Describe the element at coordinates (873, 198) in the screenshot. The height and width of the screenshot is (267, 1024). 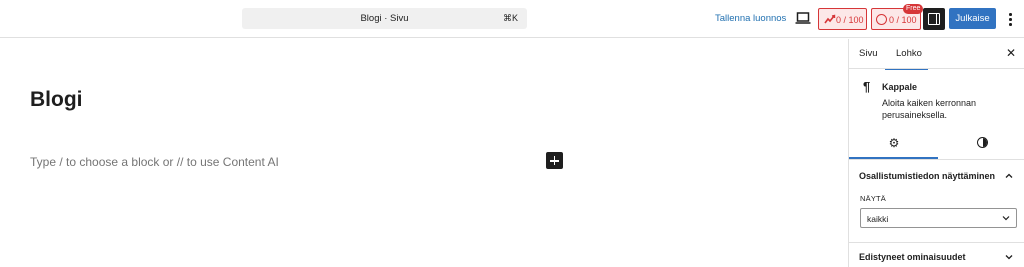
I see `show-label: NÄYTÄ` at that location.